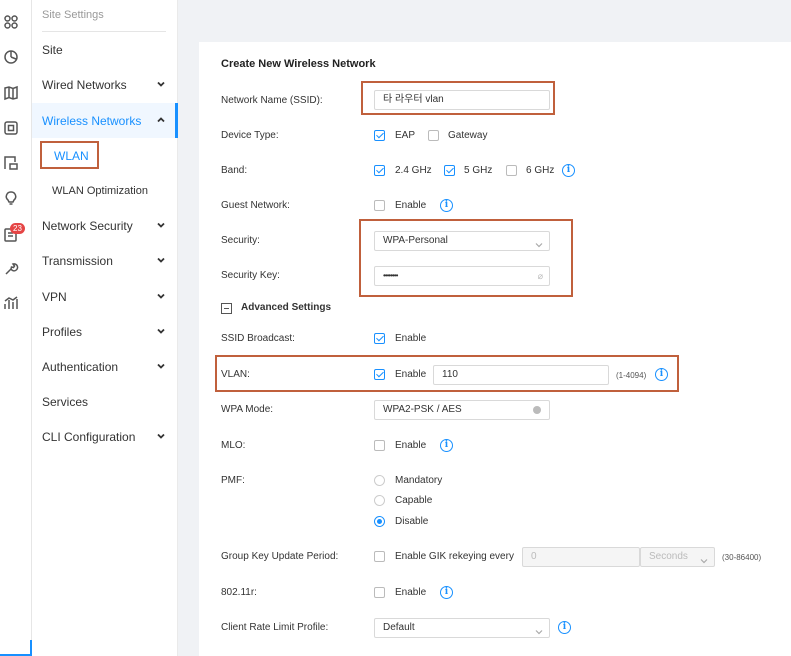 The width and height of the screenshot is (791, 656). Describe the element at coordinates (661, 374) in the screenshot. I see `vlan-info-icon: i` at that location.